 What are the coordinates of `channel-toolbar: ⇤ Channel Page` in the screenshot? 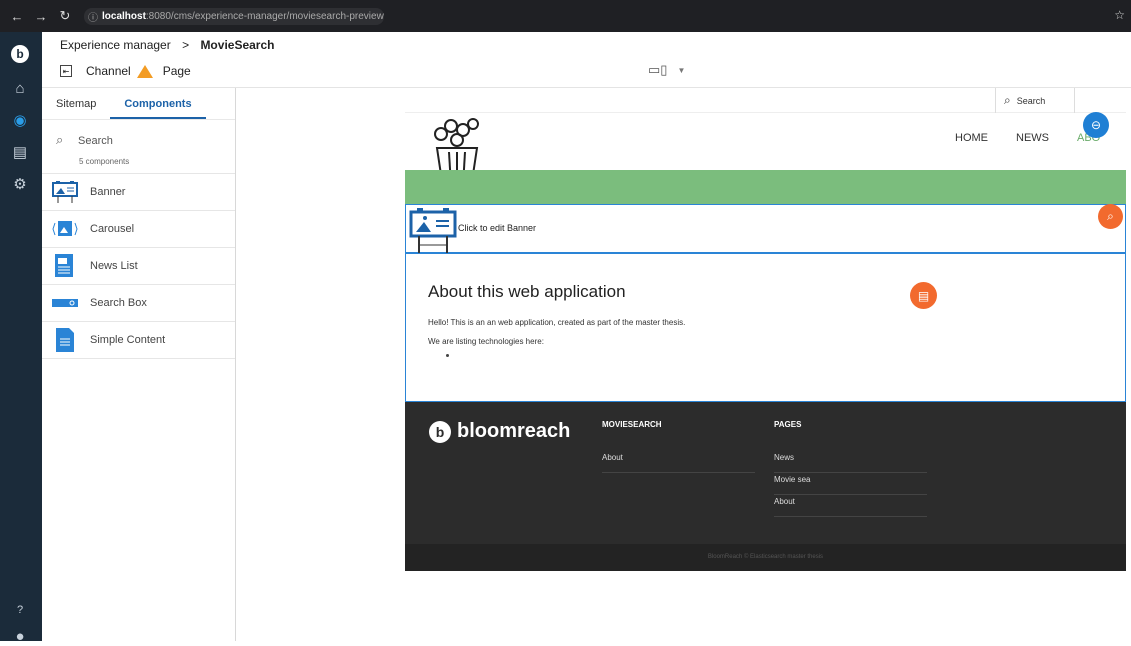 It's located at (125, 71).